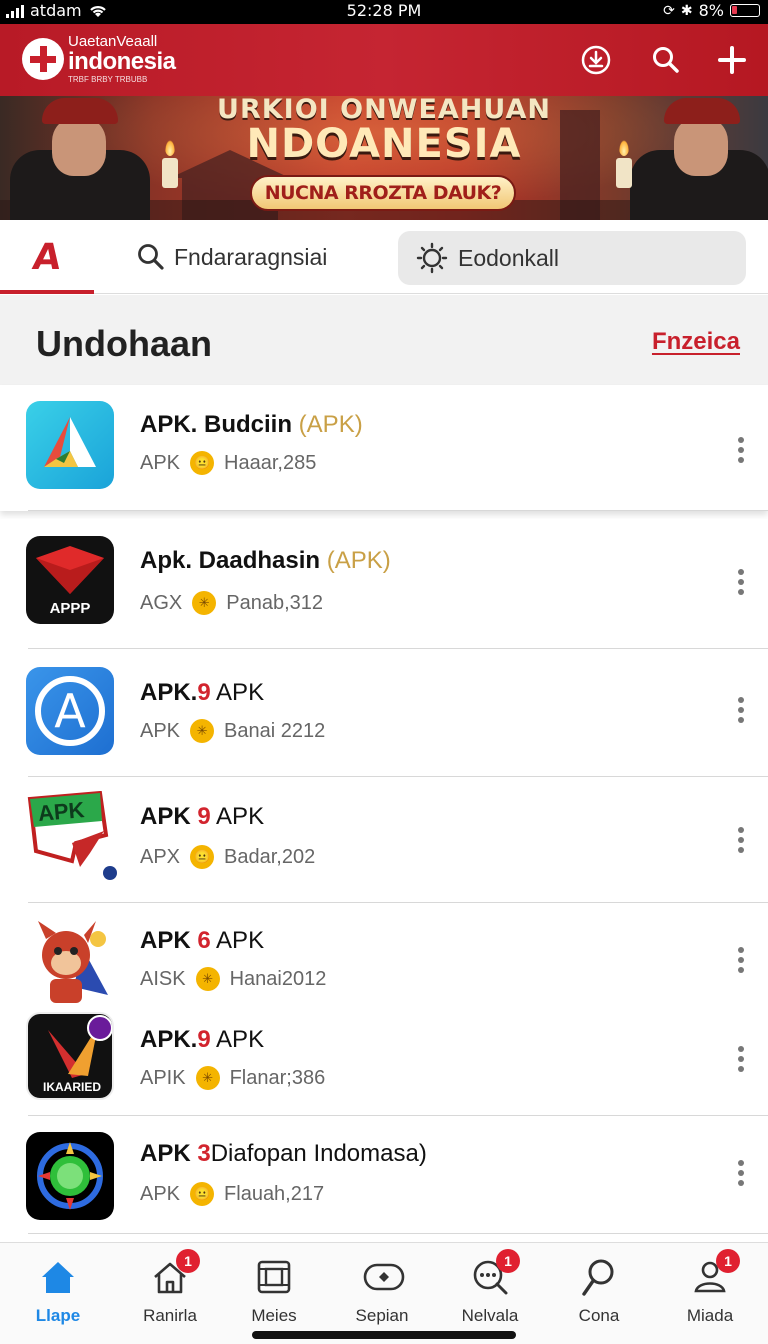  I want to click on logo-line3: TRBF BRBY TRBUBB, so click(108, 79).